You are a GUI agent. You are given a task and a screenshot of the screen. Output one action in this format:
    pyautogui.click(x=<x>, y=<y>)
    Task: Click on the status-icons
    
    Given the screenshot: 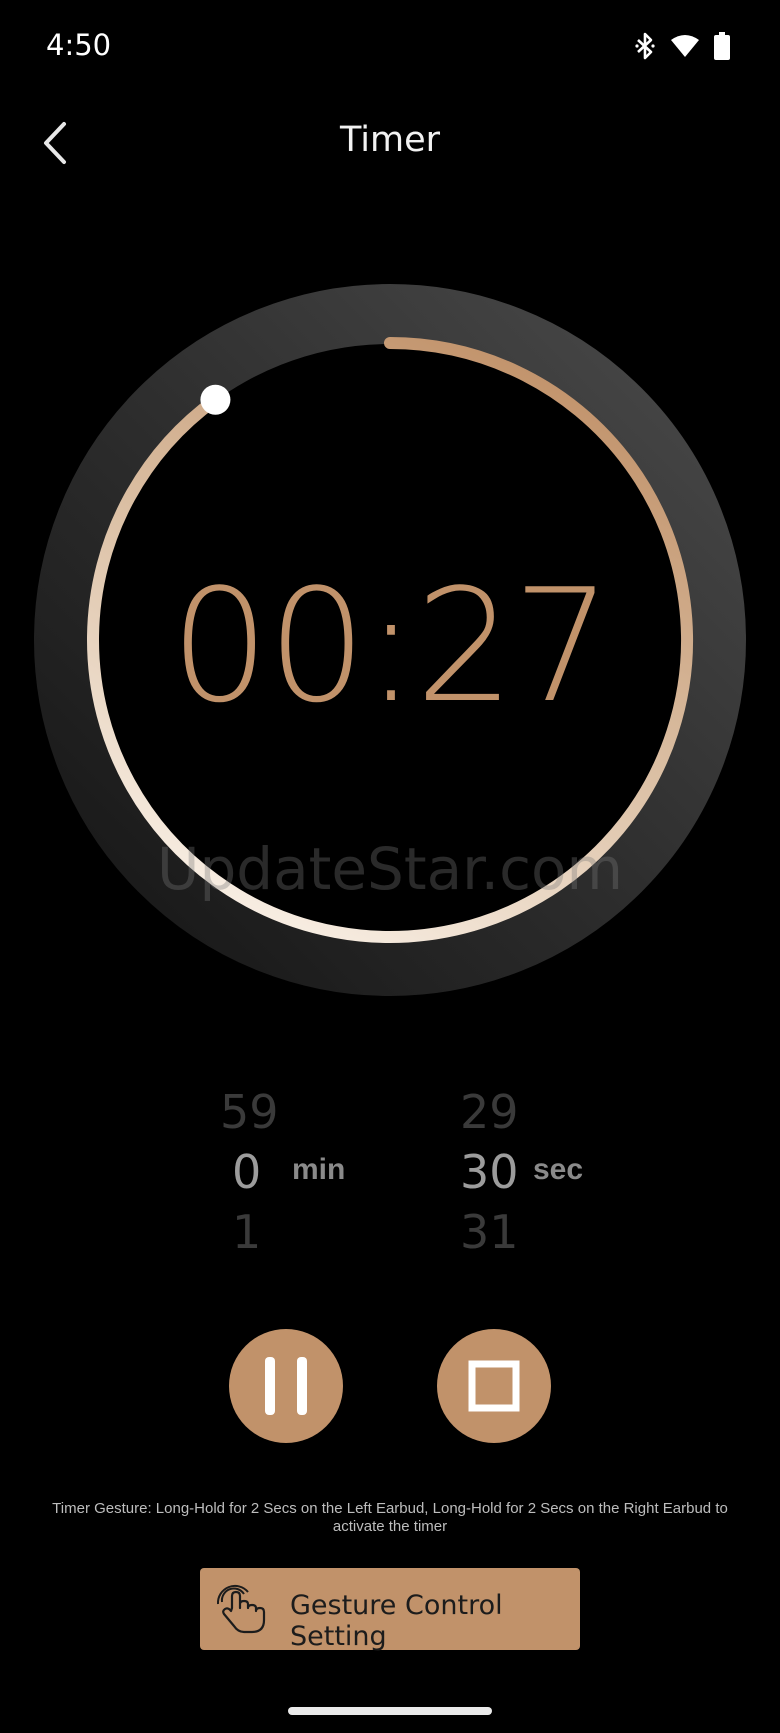 What is the action you would take?
    pyautogui.click(x=682, y=48)
    